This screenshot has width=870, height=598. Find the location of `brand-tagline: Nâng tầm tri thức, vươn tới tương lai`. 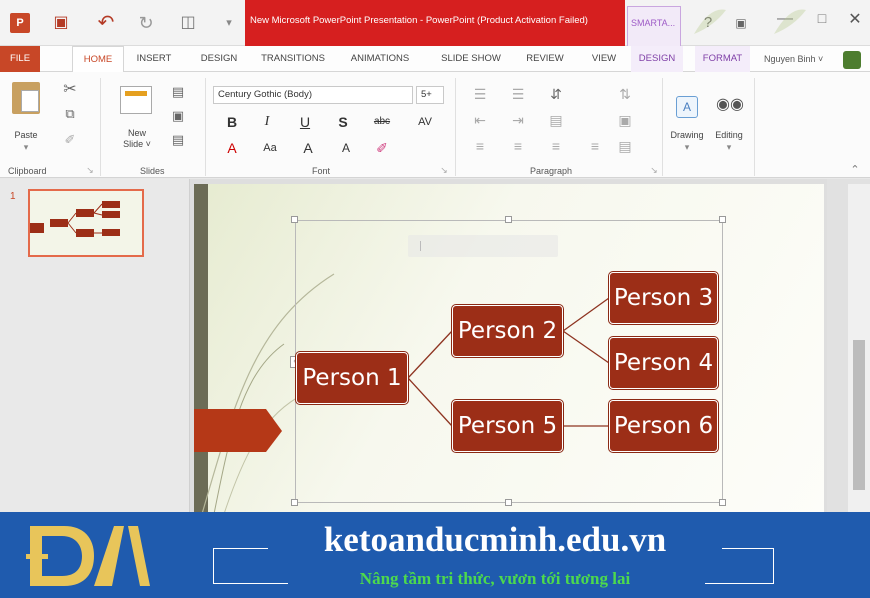

brand-tagline: Nâng tầm tri thức, vươn tới tương lai is located at coordinates (495, 578).